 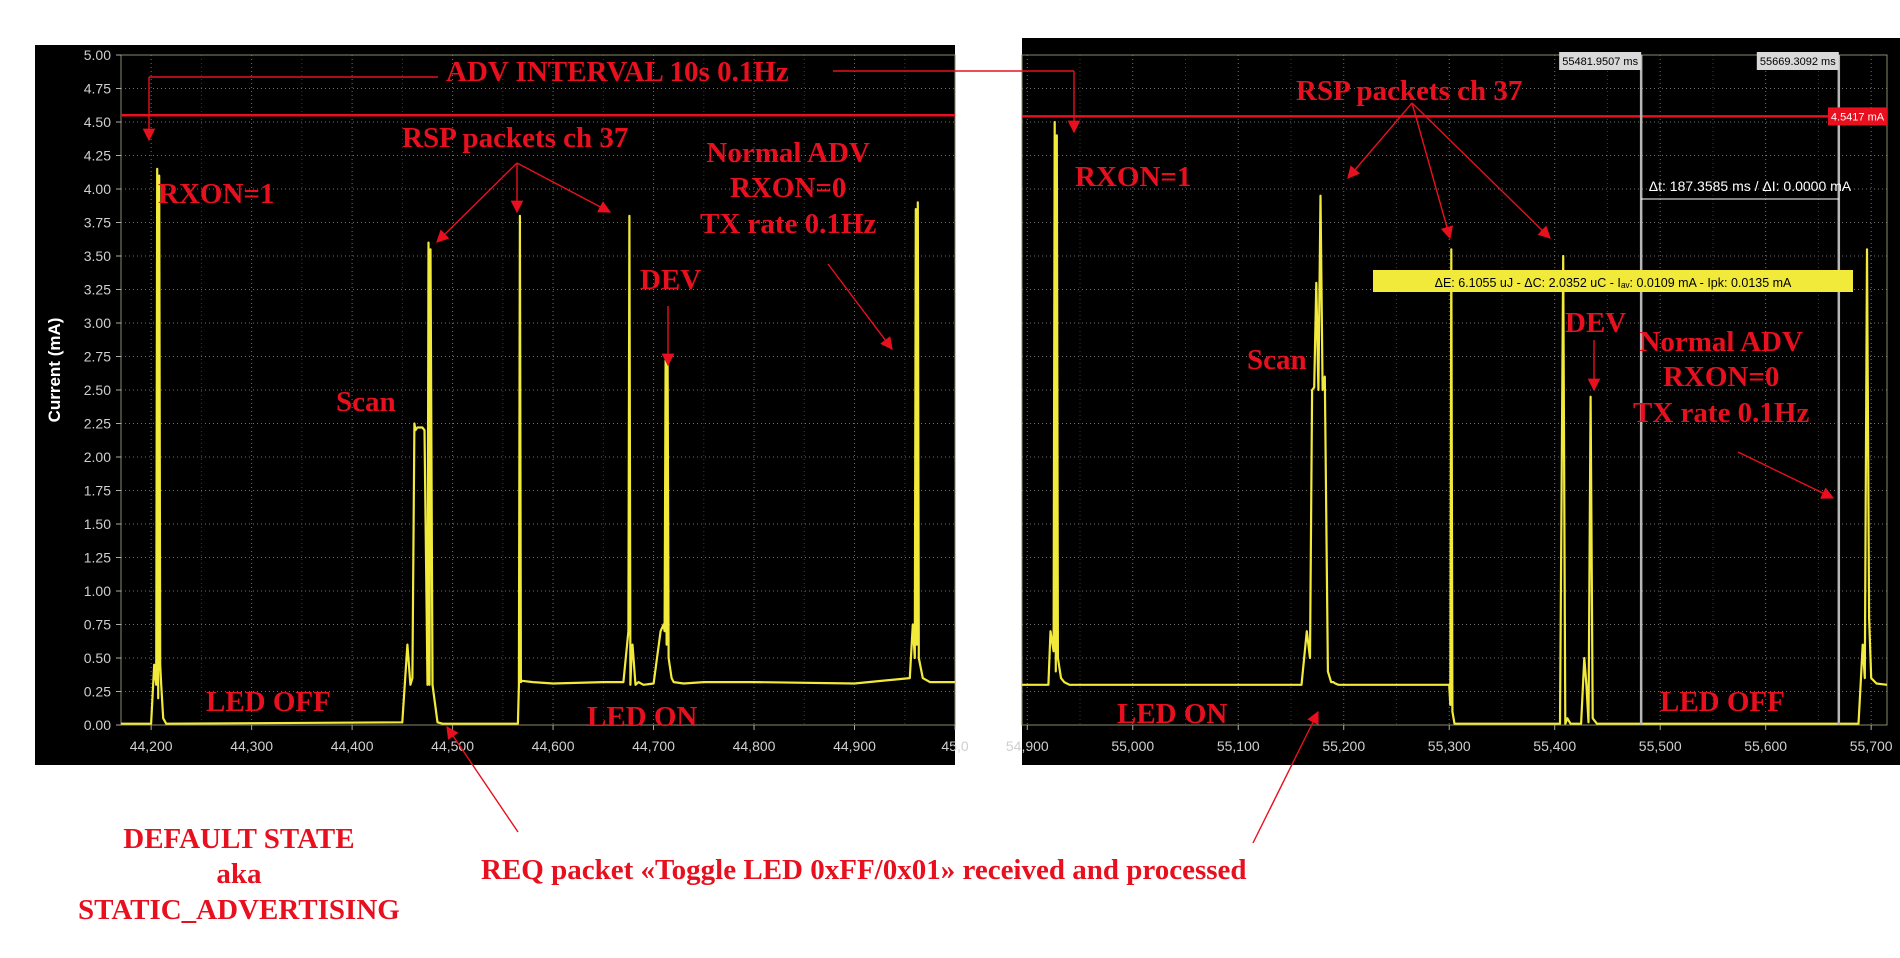 I want to click on cursor1-label-text: 55481.9507 ms, so click(x=1600, y=62).